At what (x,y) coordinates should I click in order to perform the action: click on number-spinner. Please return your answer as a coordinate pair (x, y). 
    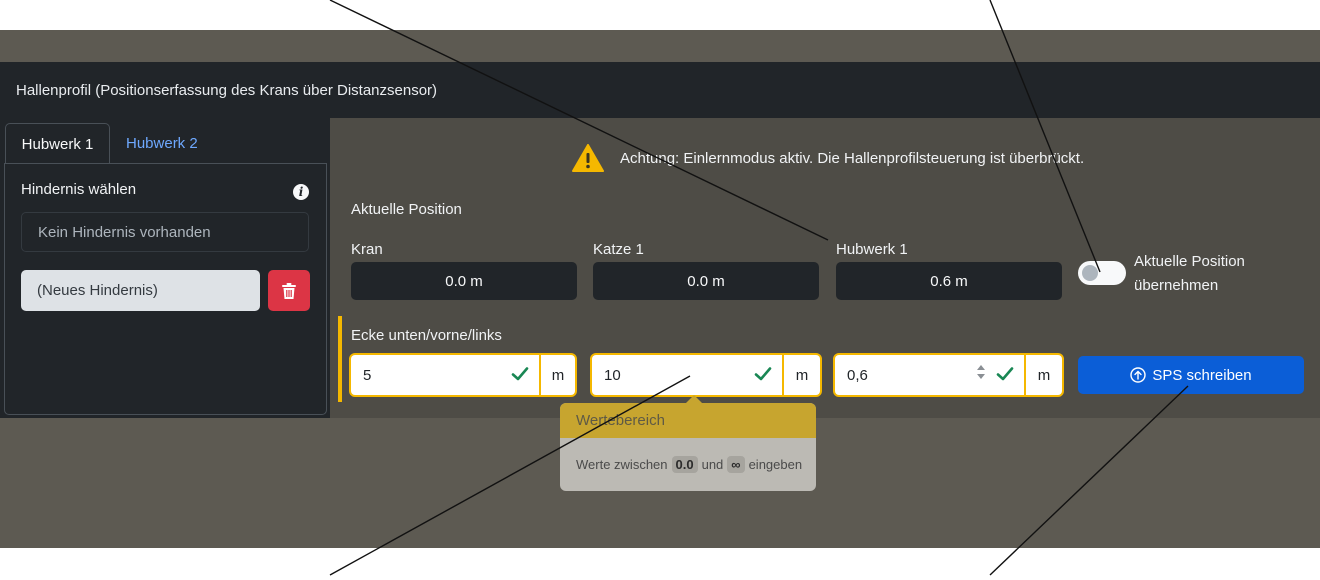
    Looking at the image, I should click on (981, 372).